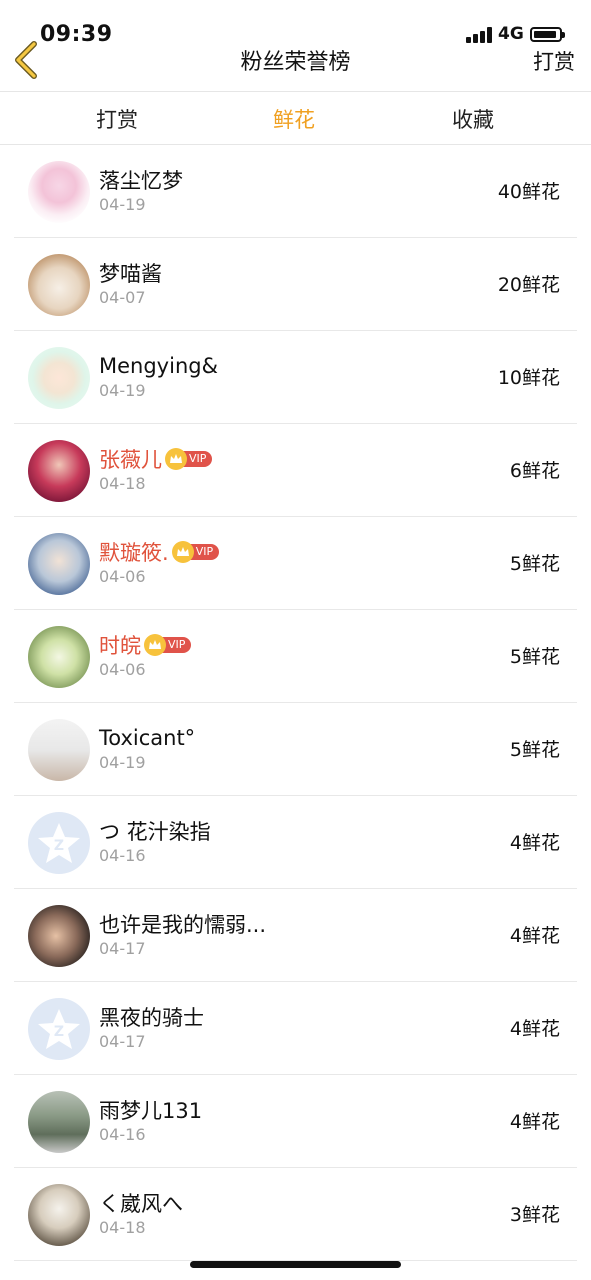  What do you see at coordinates (295, 935) in the screenshot?
I see `fan-row: 也许是我的懦弱... 04-17 4鲜花` at bounding box center [295, 935].